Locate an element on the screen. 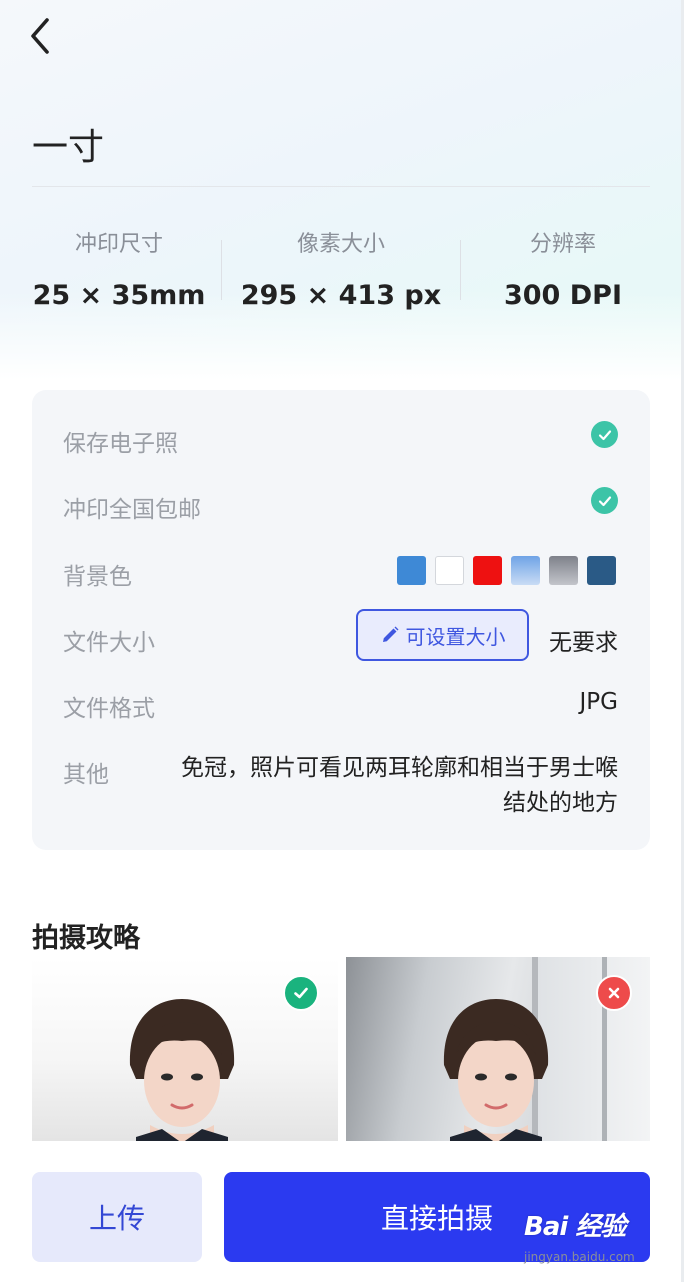 The width and height of the screenshot is (684, 1282). set-size-button: 可设置大小 is located at coordinates (442, 635).